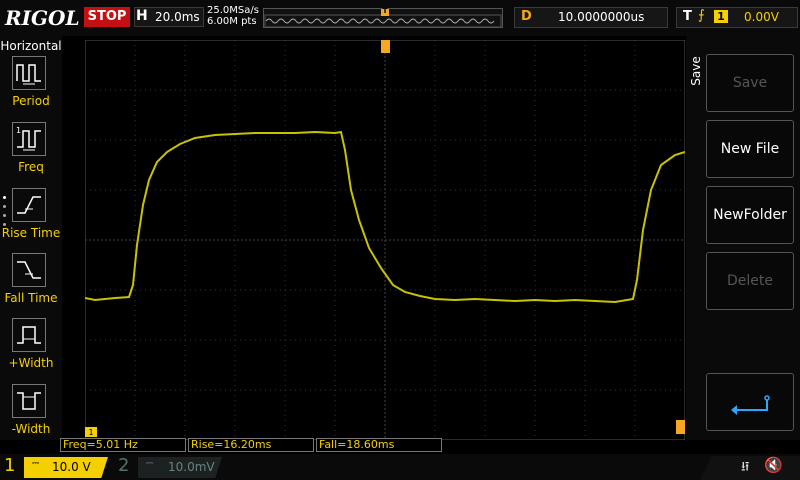 The height and width of the screenshot is (480, 800). Describe the element at coordinates (142, 16) in the screenshot. I see `horizontal-label: H` at that location.